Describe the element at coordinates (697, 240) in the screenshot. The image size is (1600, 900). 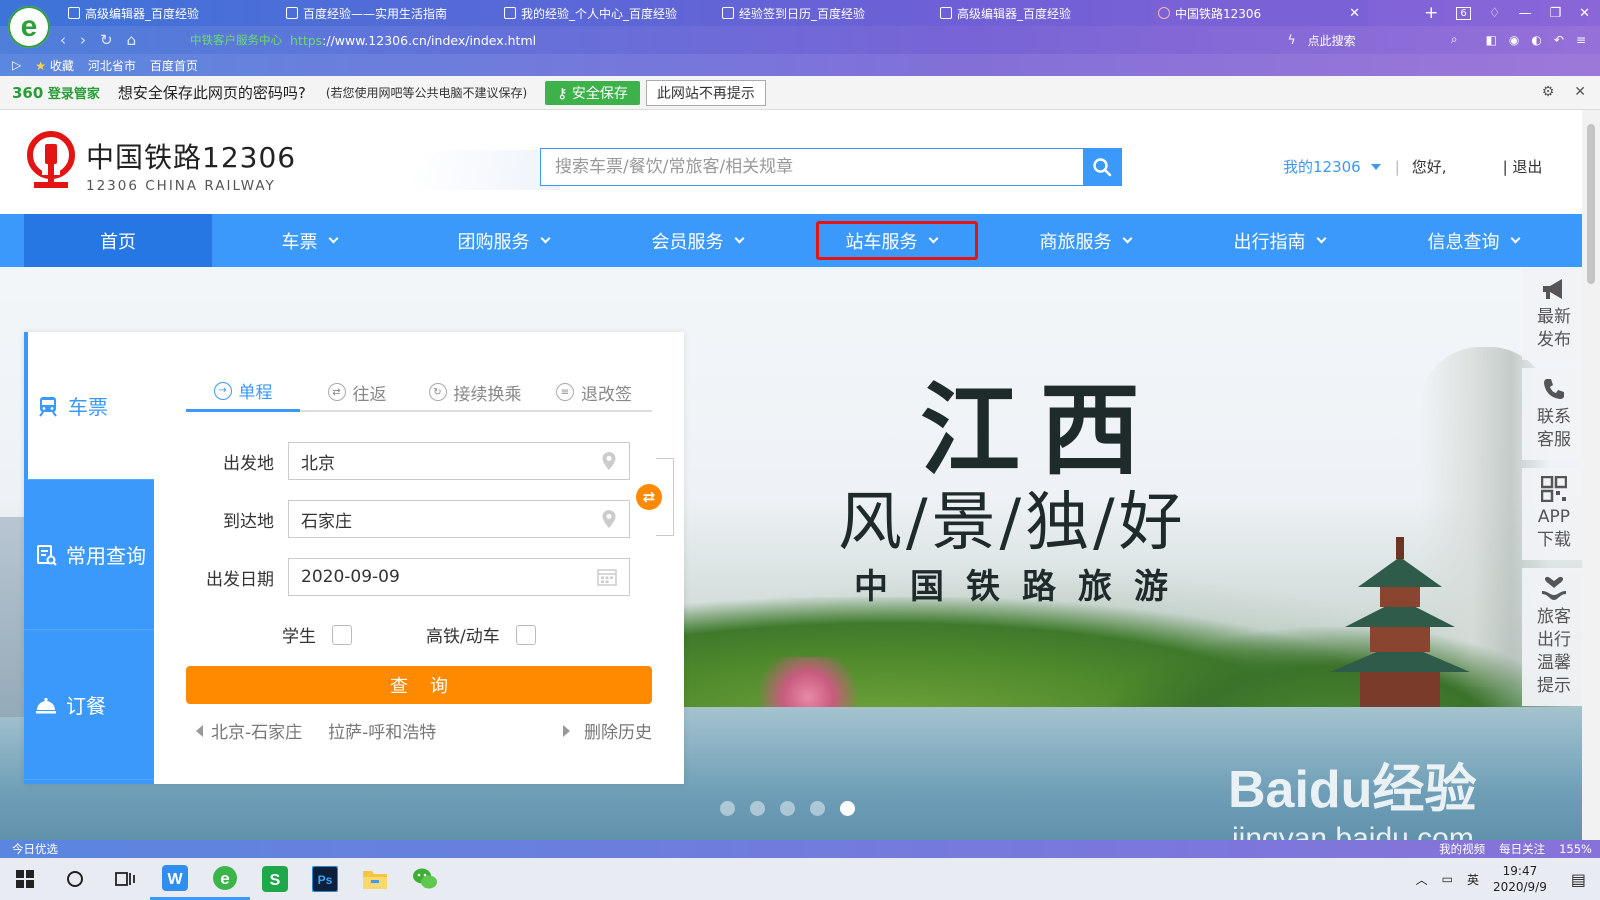
I see `nav-item: 会员服务` at that location.